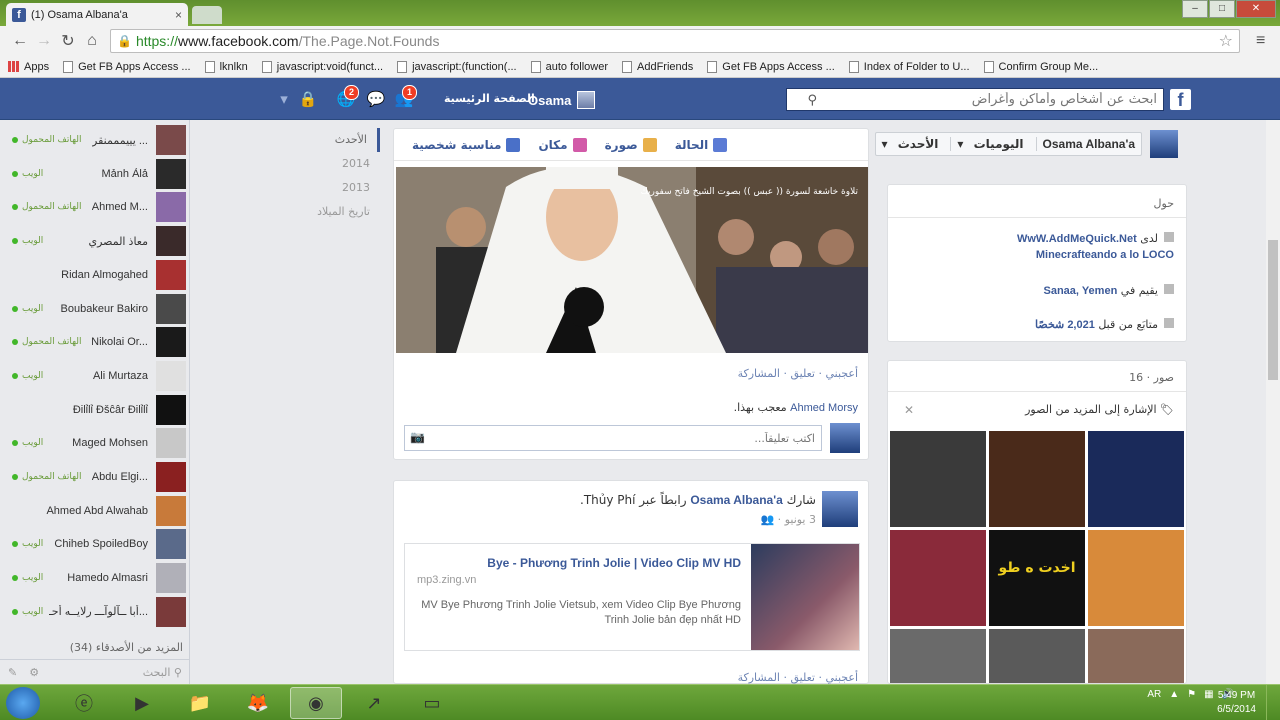 The width and height of the screenshot is (1280, 720). I want to click on post-time: 3 يونيو · 👥, so click(788, 519).